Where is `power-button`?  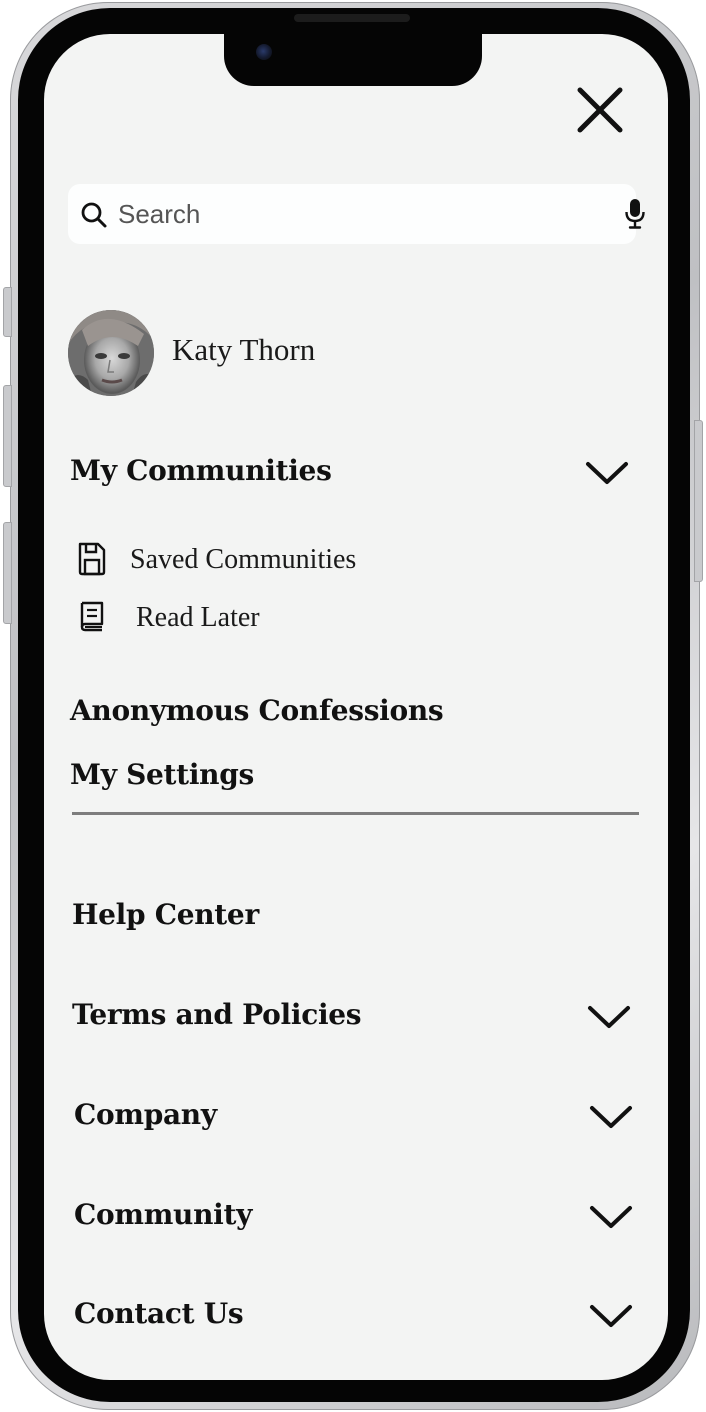
power-button is located at coordinates (698, 501).